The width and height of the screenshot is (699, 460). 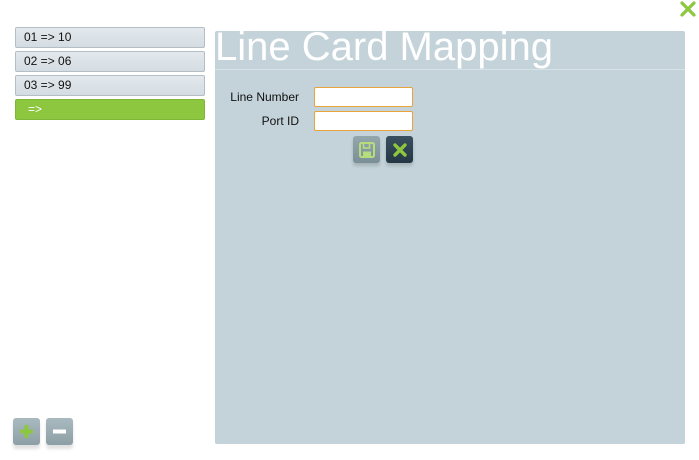 I want to click on mapping-item: 03 => 99, so click(x=110, y=85).